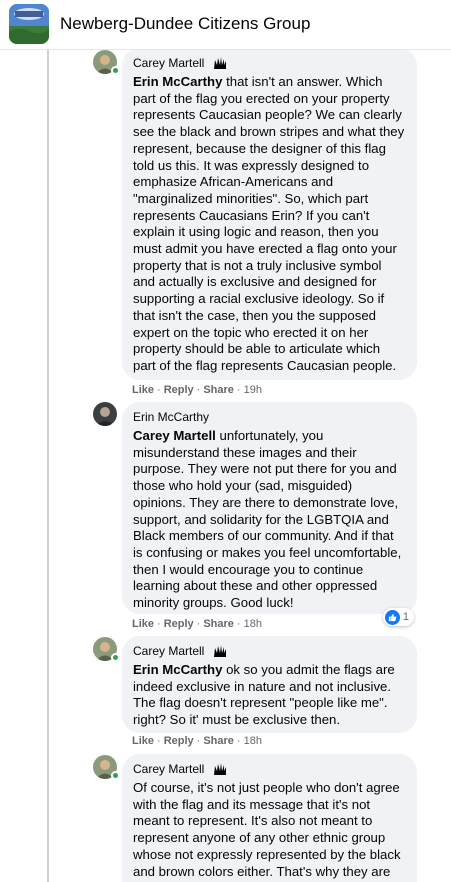  What do you see at coordinates (392, 617) in the screenshot?
I see `like-reaction-icon` at bounding box center [392, 617].